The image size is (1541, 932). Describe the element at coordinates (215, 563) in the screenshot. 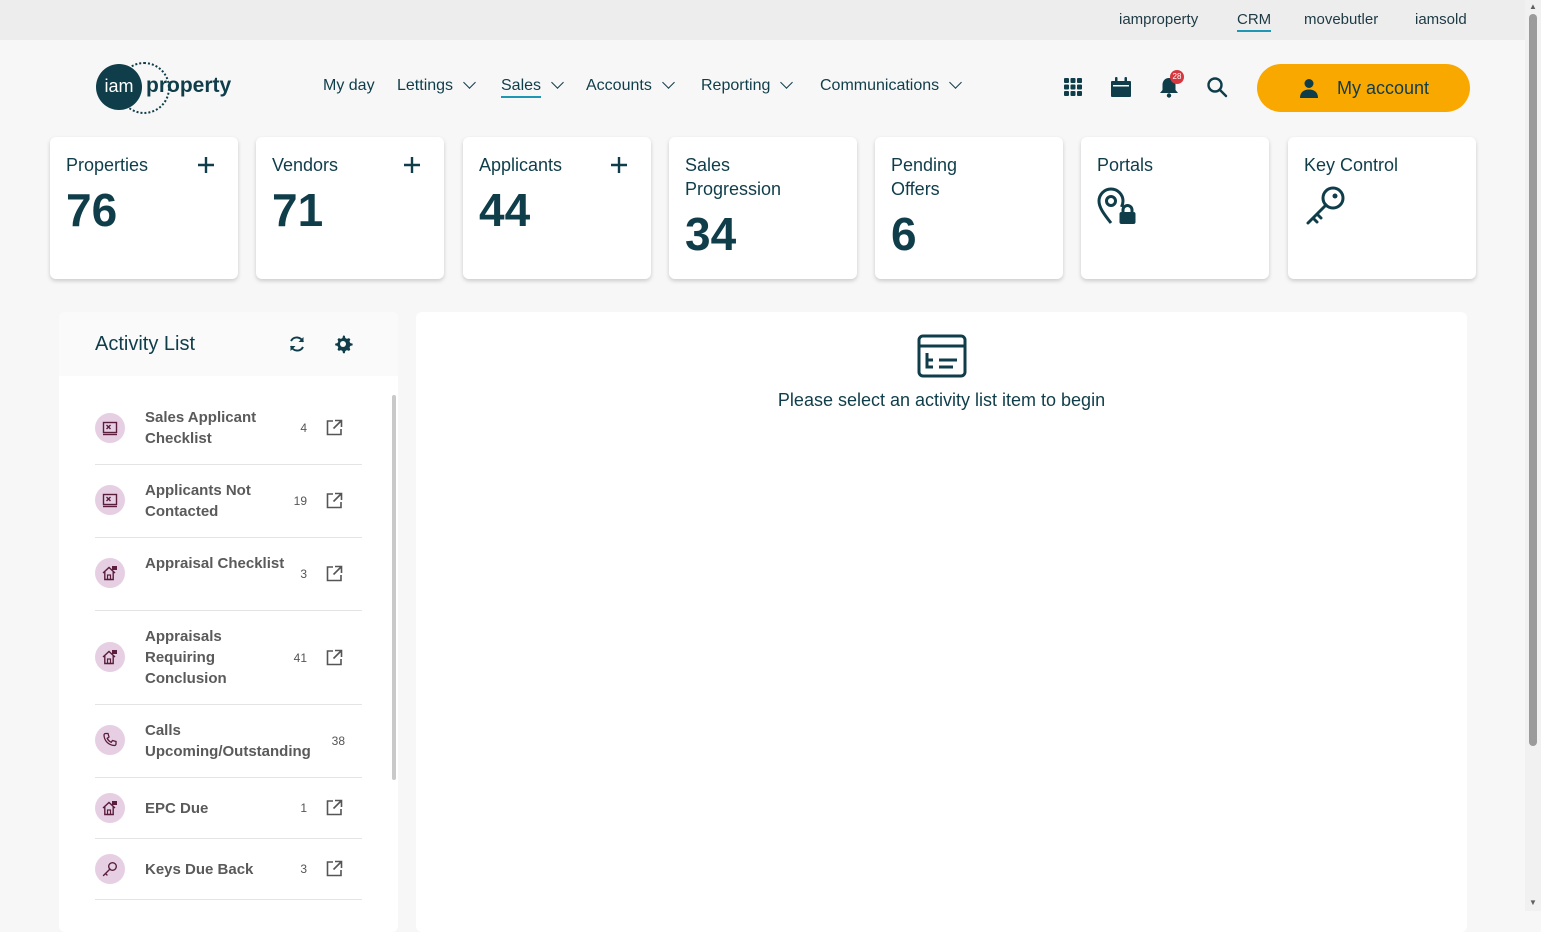

I see `activity-item-label: Appraisal Checklist` at that location.